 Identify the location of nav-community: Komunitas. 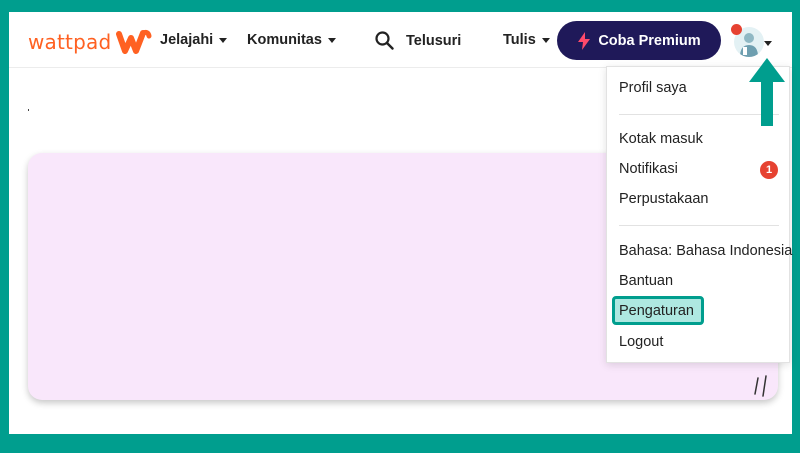
(291, 40).